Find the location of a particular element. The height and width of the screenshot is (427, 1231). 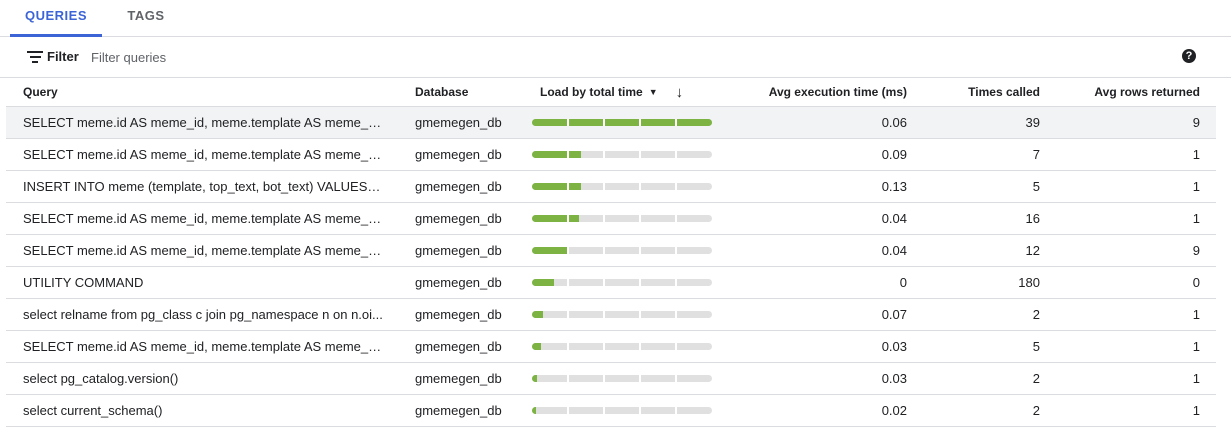

avg-exec-time: 0.13 is located at coordinates (894, 186).